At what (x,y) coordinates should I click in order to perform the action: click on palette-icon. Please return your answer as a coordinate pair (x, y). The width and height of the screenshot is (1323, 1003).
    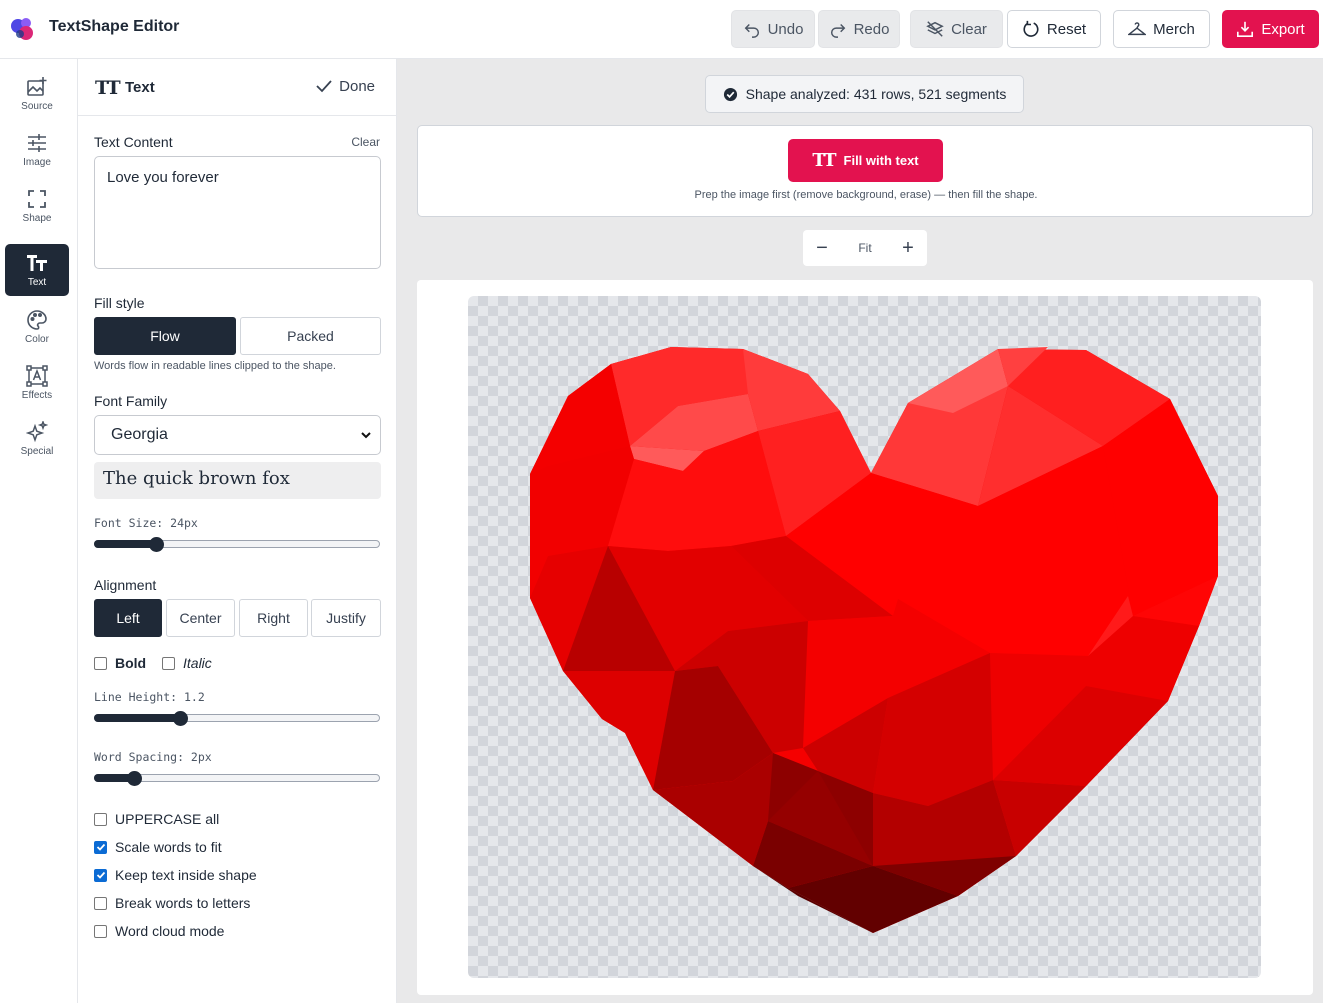
    Looking at the image, I should click on (37, 320).